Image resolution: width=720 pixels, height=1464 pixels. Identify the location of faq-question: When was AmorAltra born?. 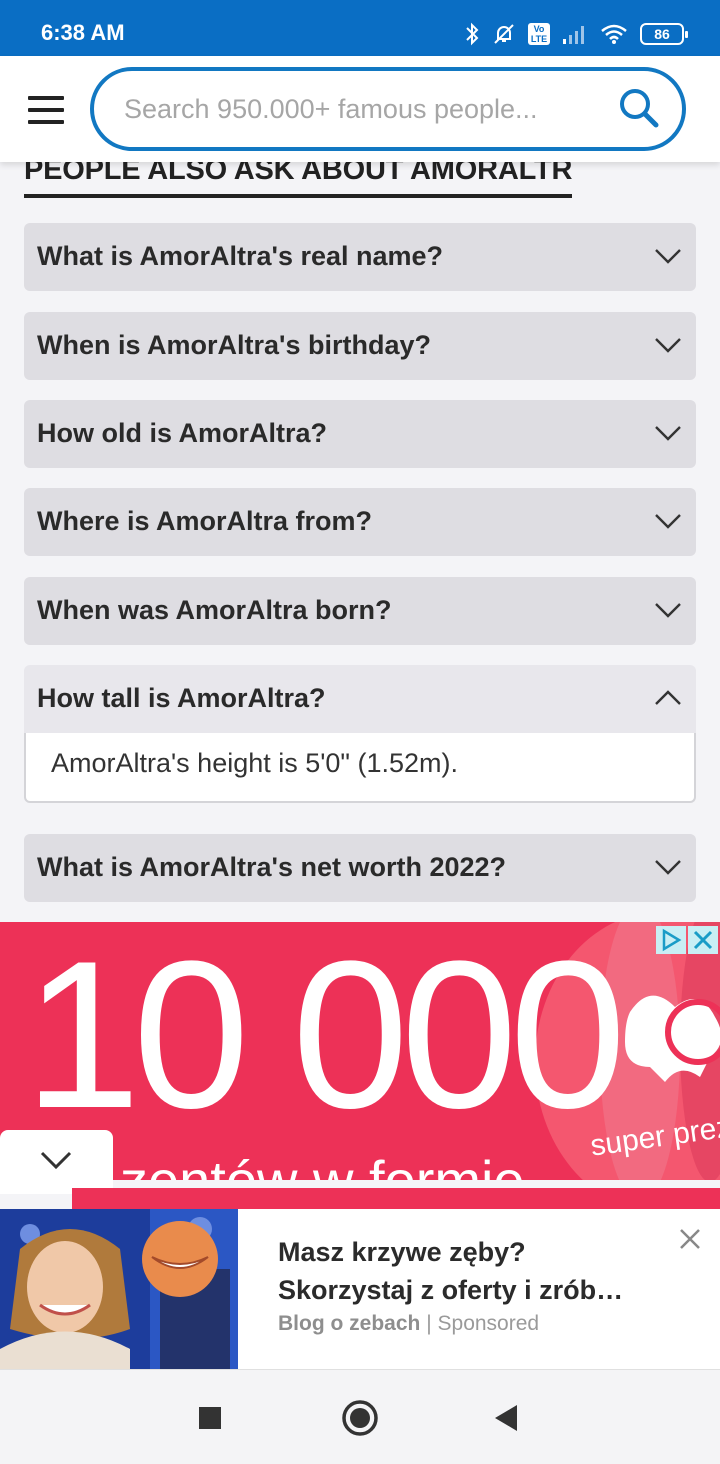
(214, 610).